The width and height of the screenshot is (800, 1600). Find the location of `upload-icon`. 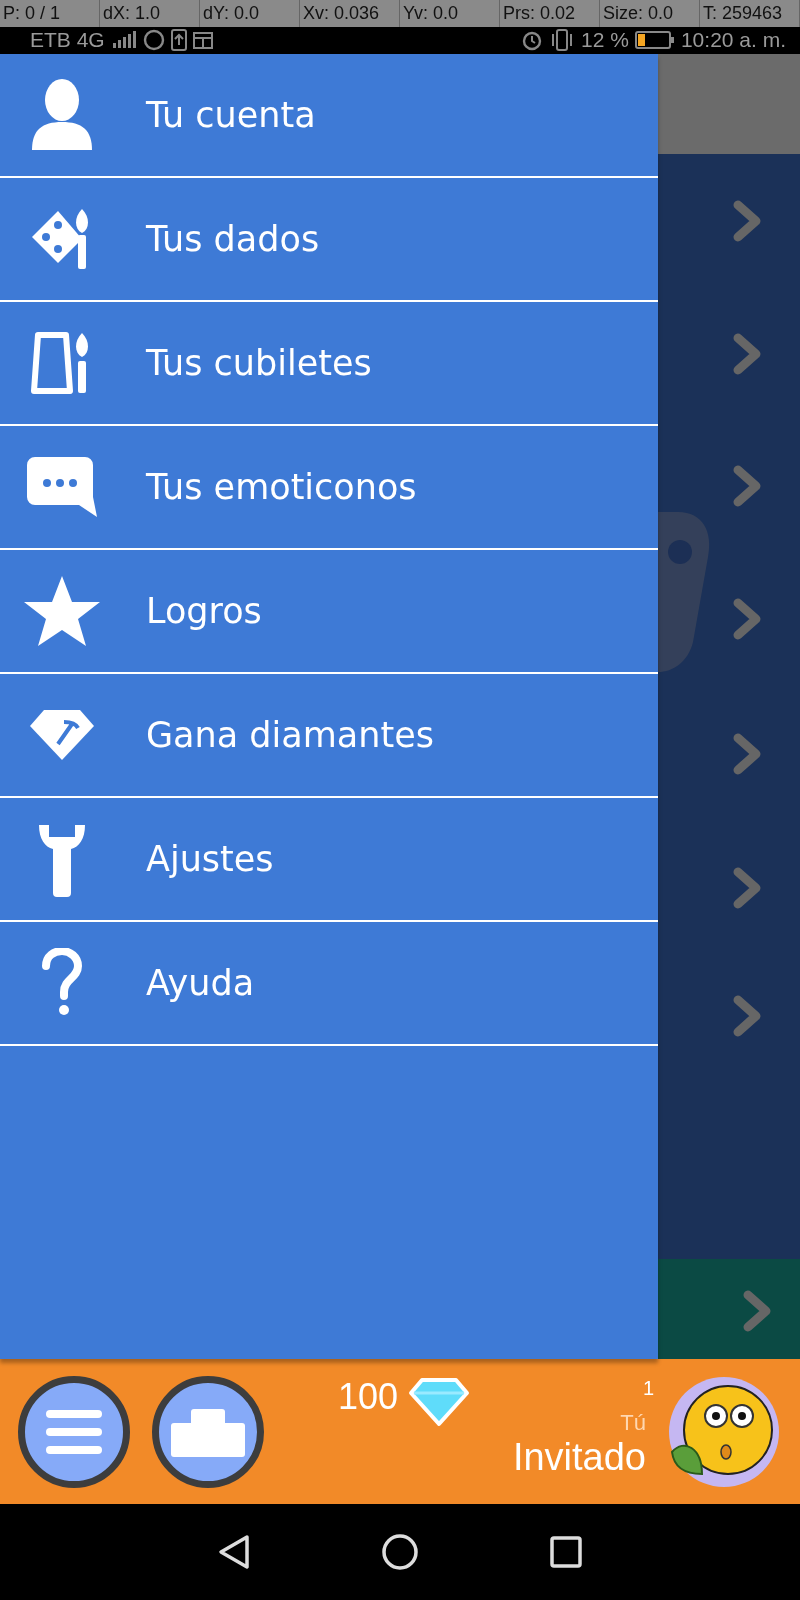

upload-icon is located at coordinates (178, 40).